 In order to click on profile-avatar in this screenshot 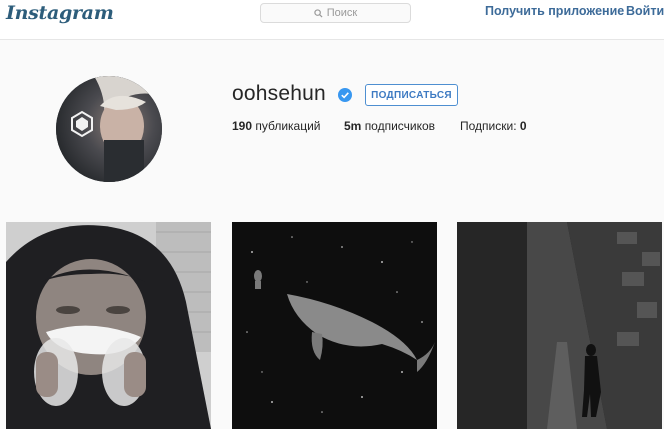, I will do `click(109, 129)`.